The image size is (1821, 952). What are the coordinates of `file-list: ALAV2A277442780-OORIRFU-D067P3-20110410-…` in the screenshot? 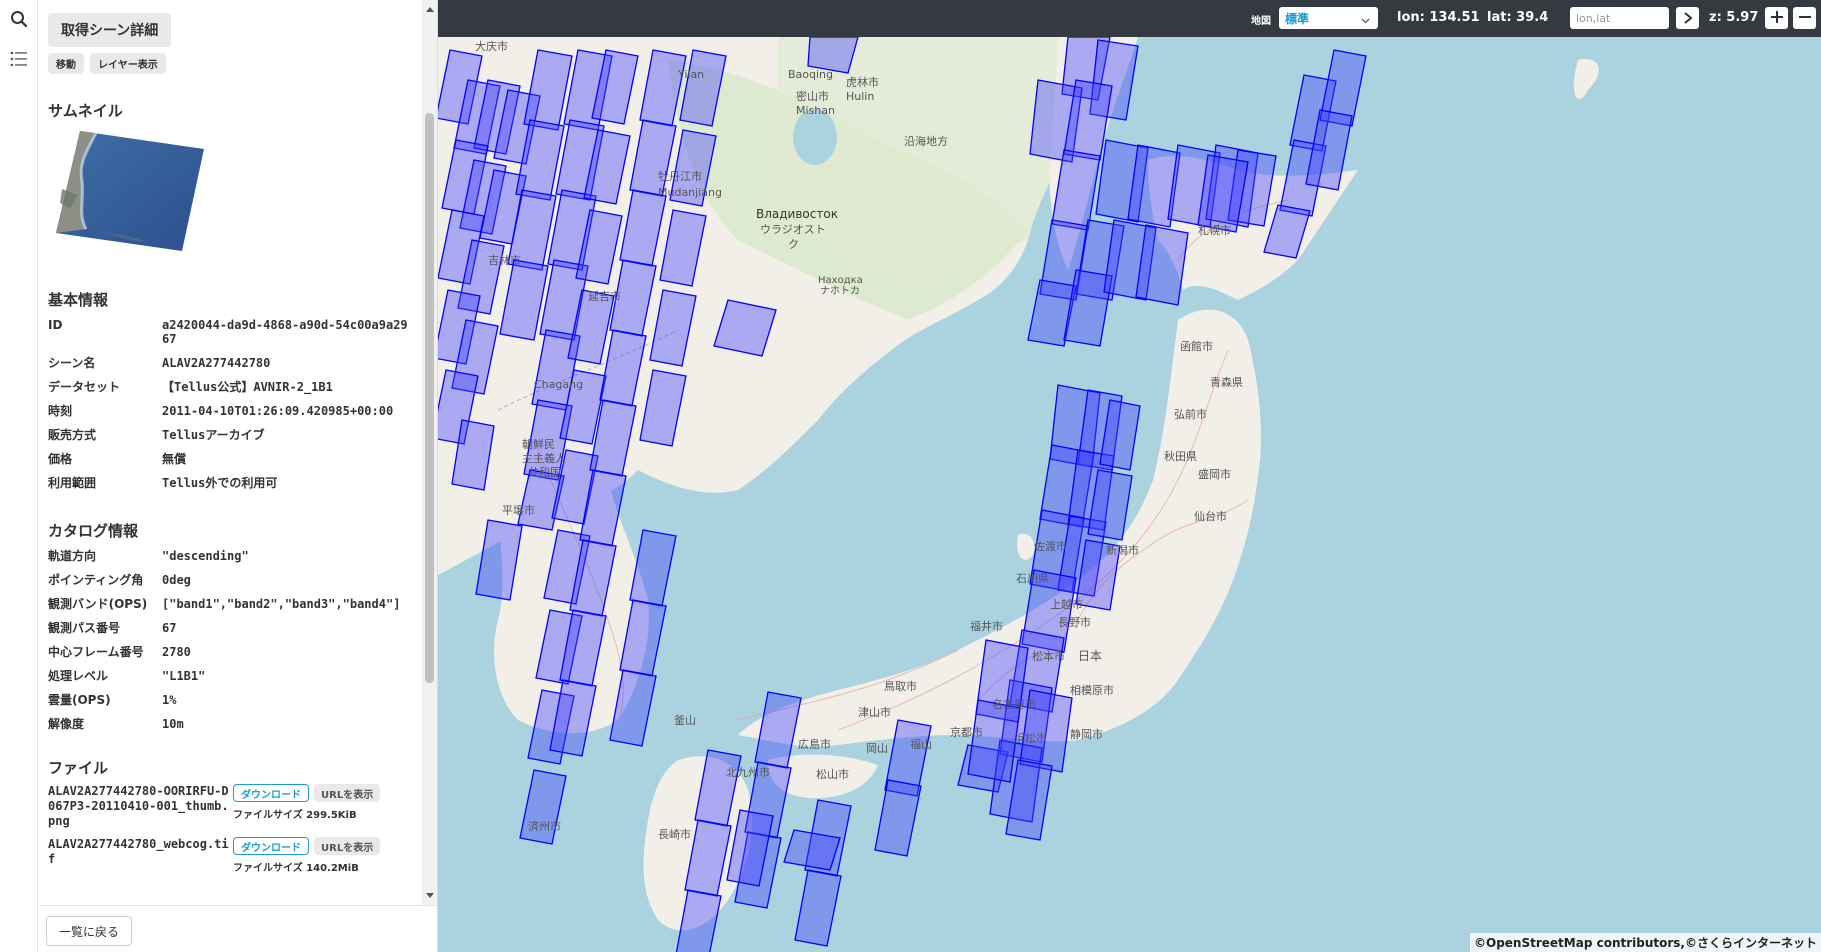 It's located at (230, 829).